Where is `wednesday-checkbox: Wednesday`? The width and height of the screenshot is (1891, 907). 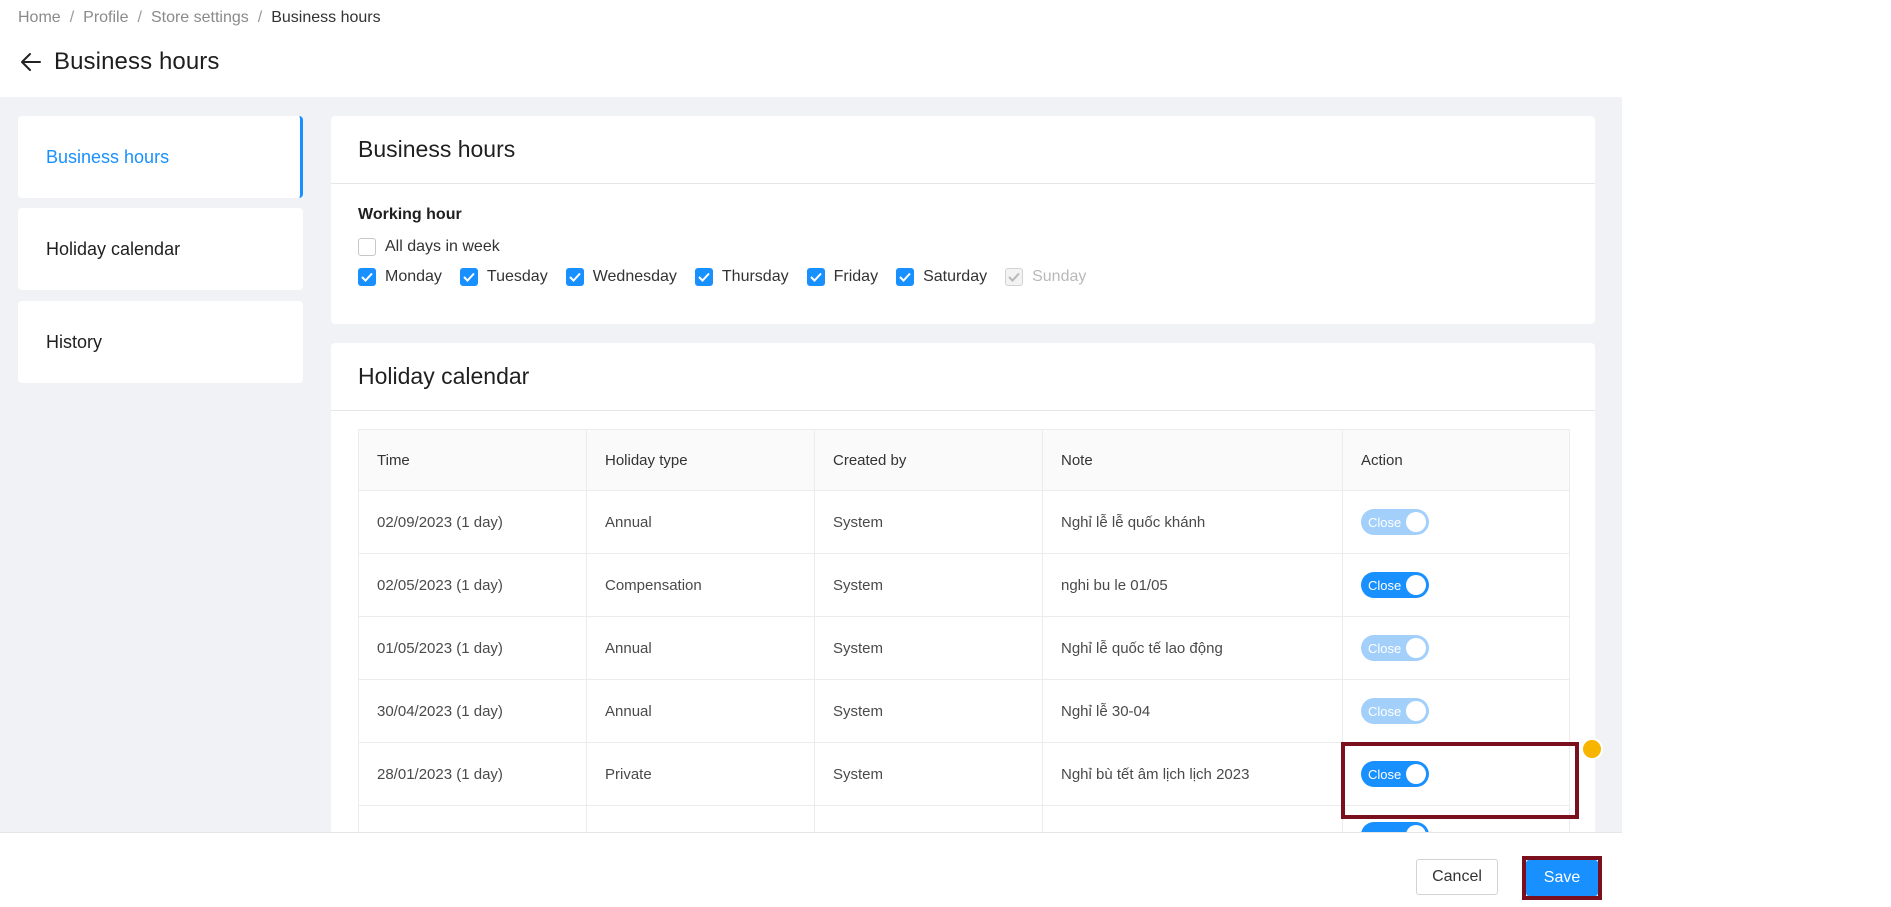 wednesday-checkbox: Wednesday is located at coordinates (621, 277).